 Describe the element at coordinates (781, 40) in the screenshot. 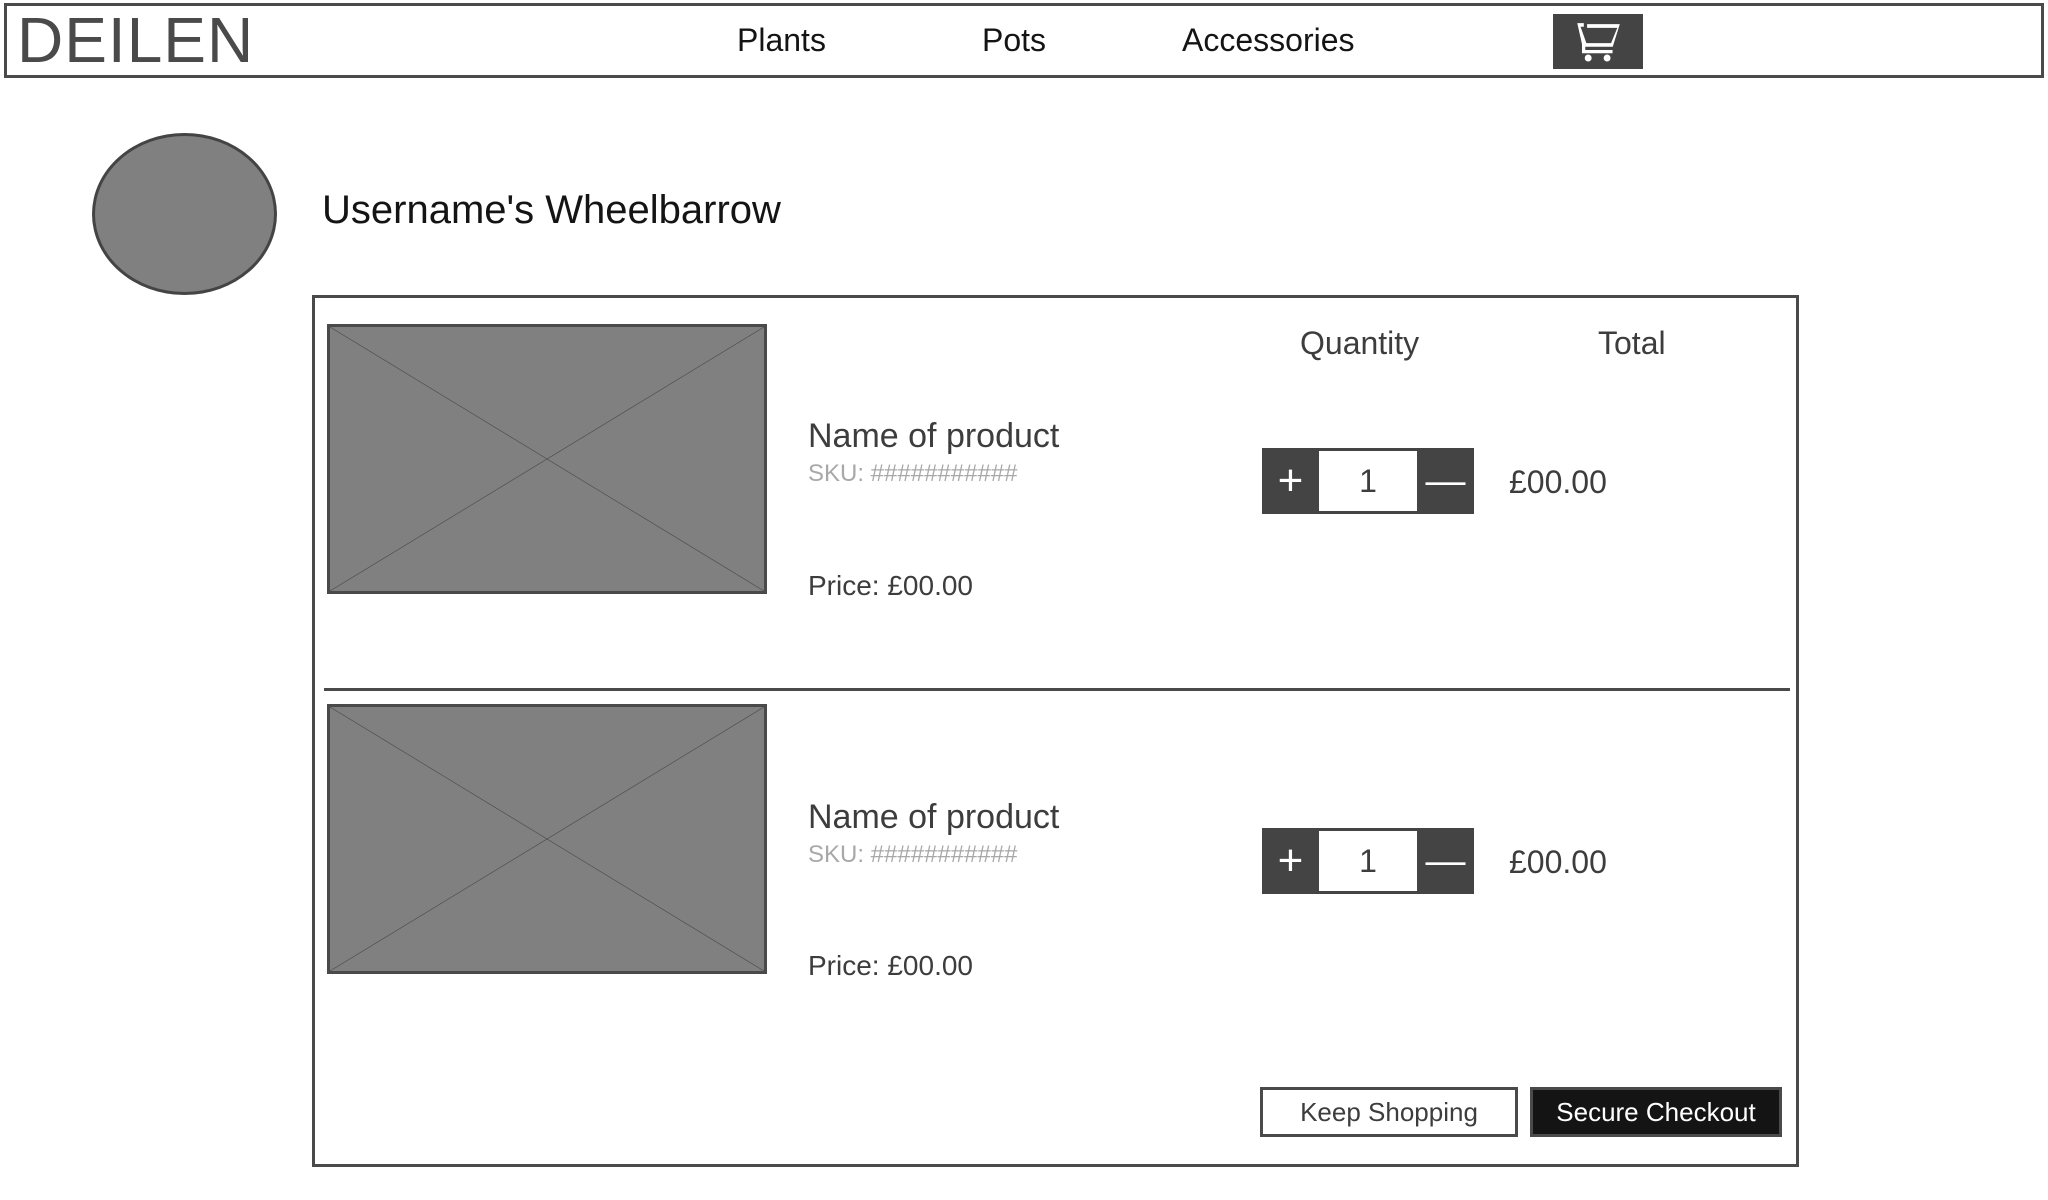

I see `nav-item-plants: Plants` at that location.